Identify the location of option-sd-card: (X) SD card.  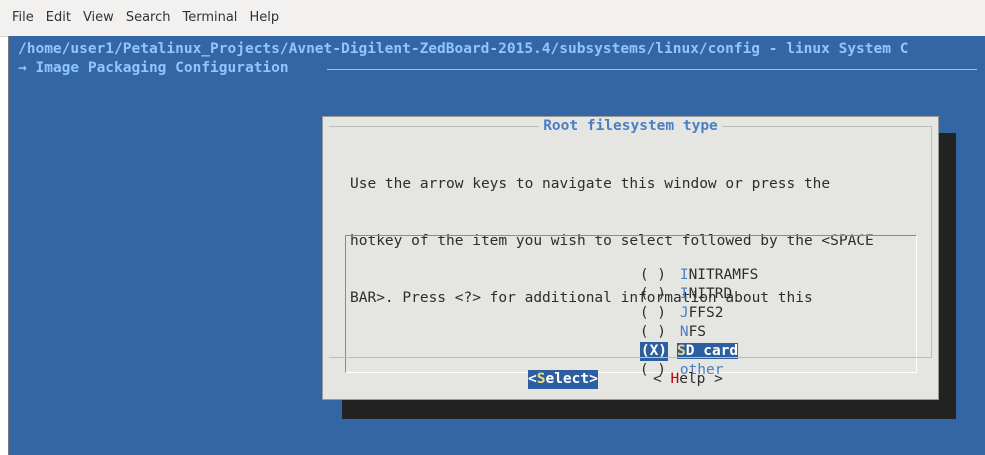
(654, 342).